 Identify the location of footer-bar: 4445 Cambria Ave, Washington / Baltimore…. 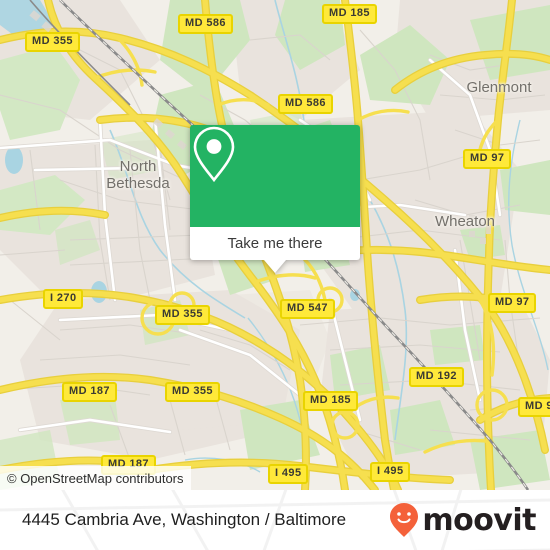
(275, 520).